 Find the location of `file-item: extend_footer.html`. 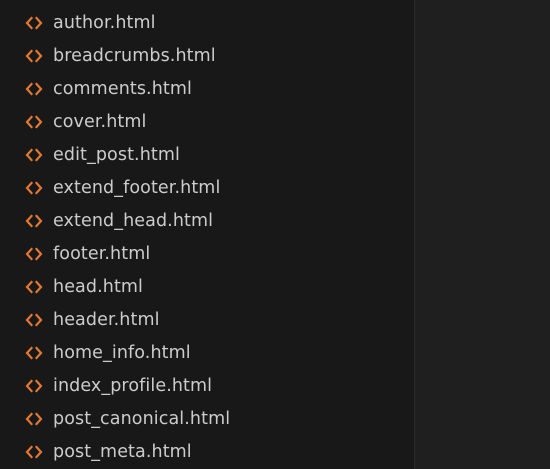

file-item: extend_footer.html is located at coordinates (207, 188).